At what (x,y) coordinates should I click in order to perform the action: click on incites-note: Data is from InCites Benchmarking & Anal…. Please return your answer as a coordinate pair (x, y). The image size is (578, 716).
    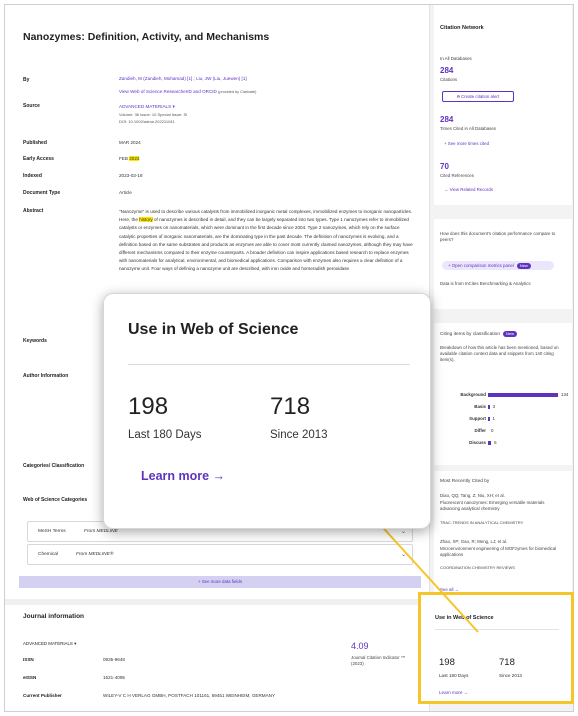
    Looking at the image, I should click on (485, 283).